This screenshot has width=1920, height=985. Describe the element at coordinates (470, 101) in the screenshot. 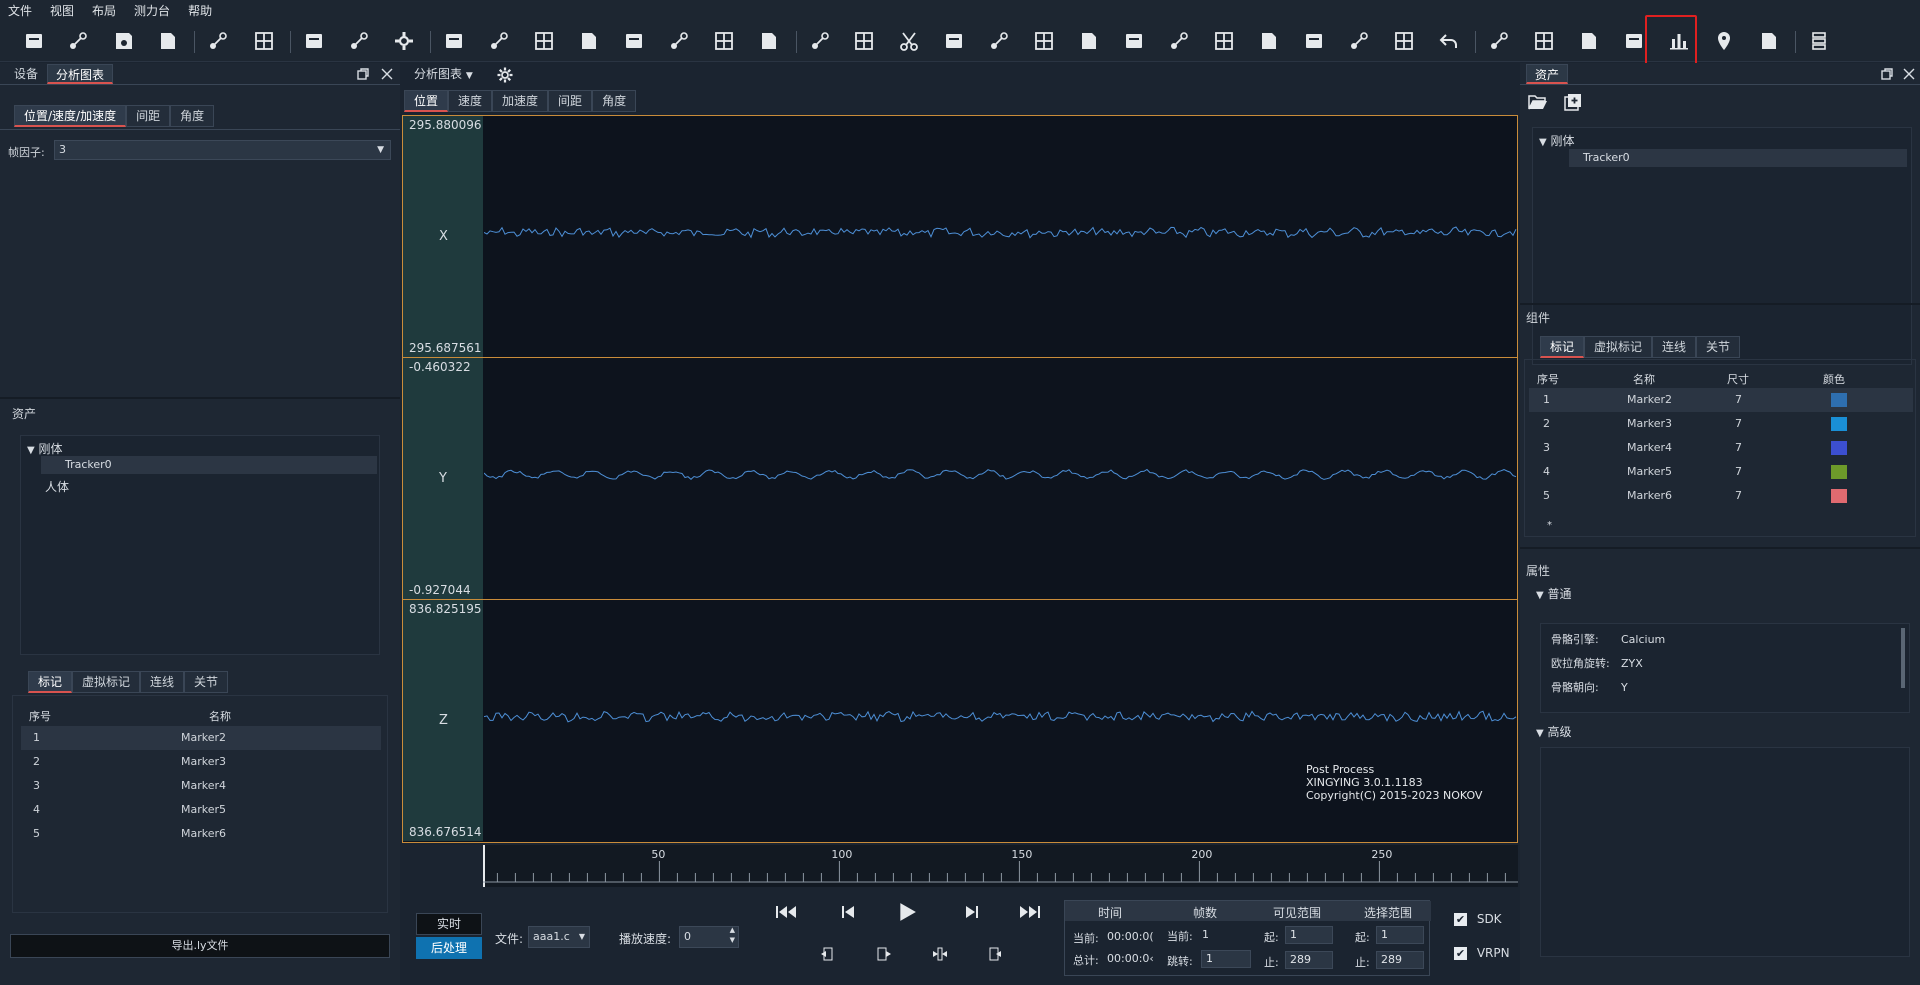

I see `tab-velocity: 速度` at that location.